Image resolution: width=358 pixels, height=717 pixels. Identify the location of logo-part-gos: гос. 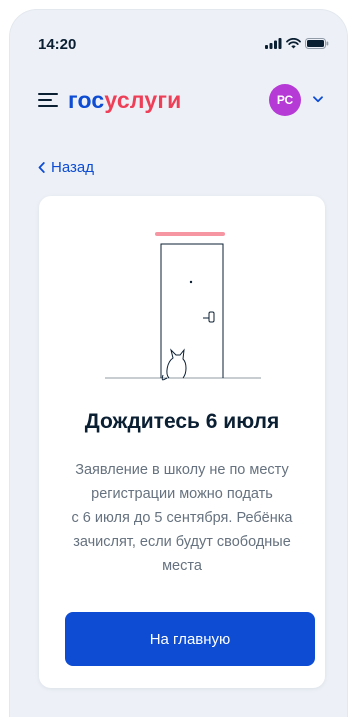
(86, 100).